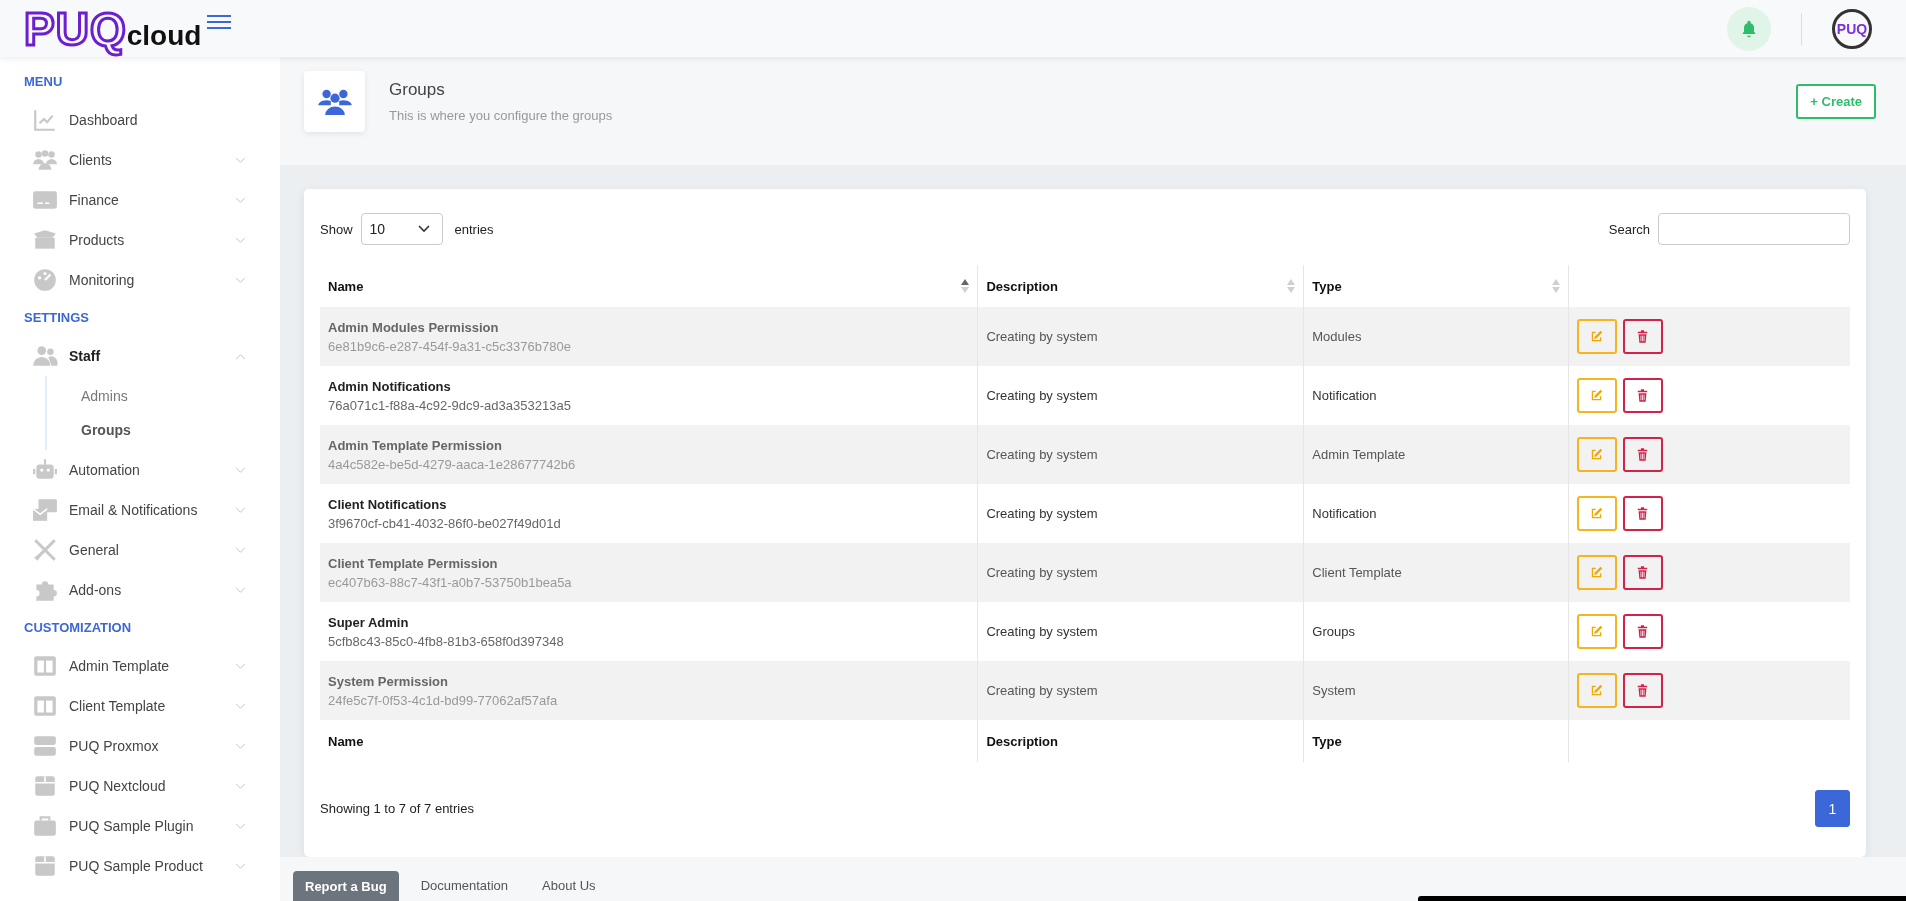 The width and height of the screenshot is (1906, 901). I want to click on group-uuid: 6e81b9c6-e287-454f-9a31-c5c3376b780e, so click(450, 346).